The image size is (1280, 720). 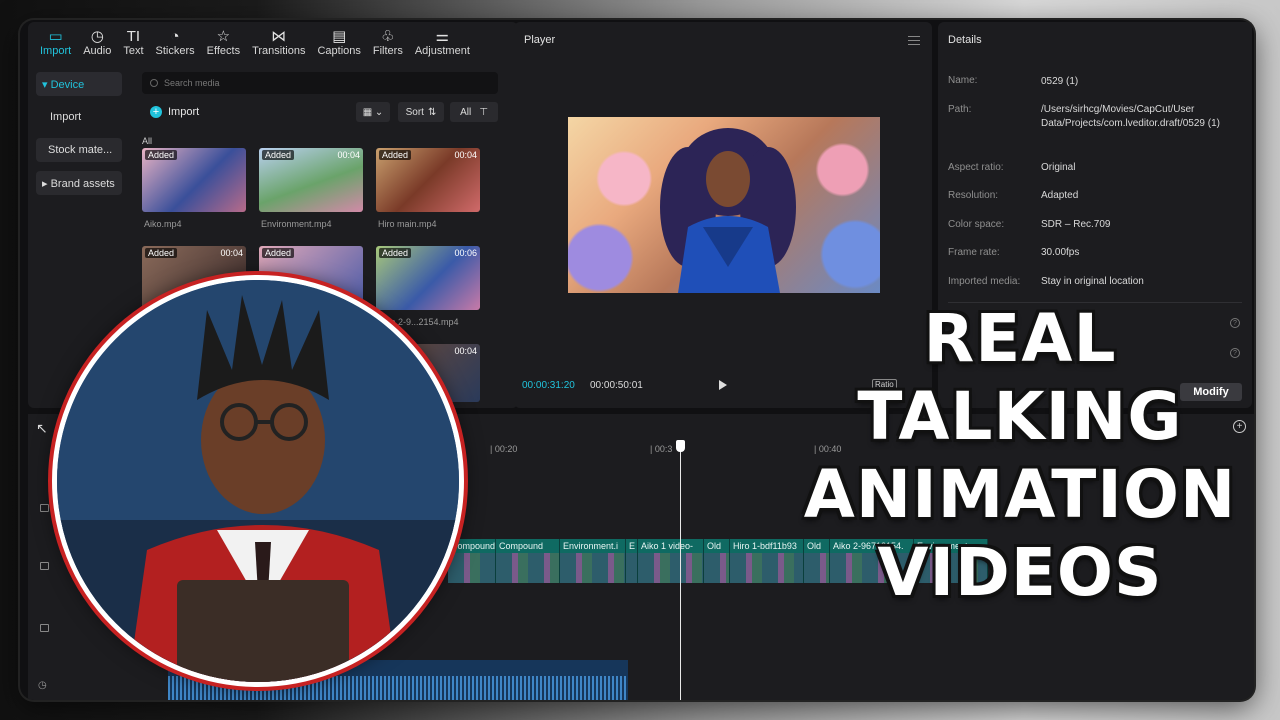 I want to click on clip-label: Aiko 1 video-, so click(x=670, y=546).